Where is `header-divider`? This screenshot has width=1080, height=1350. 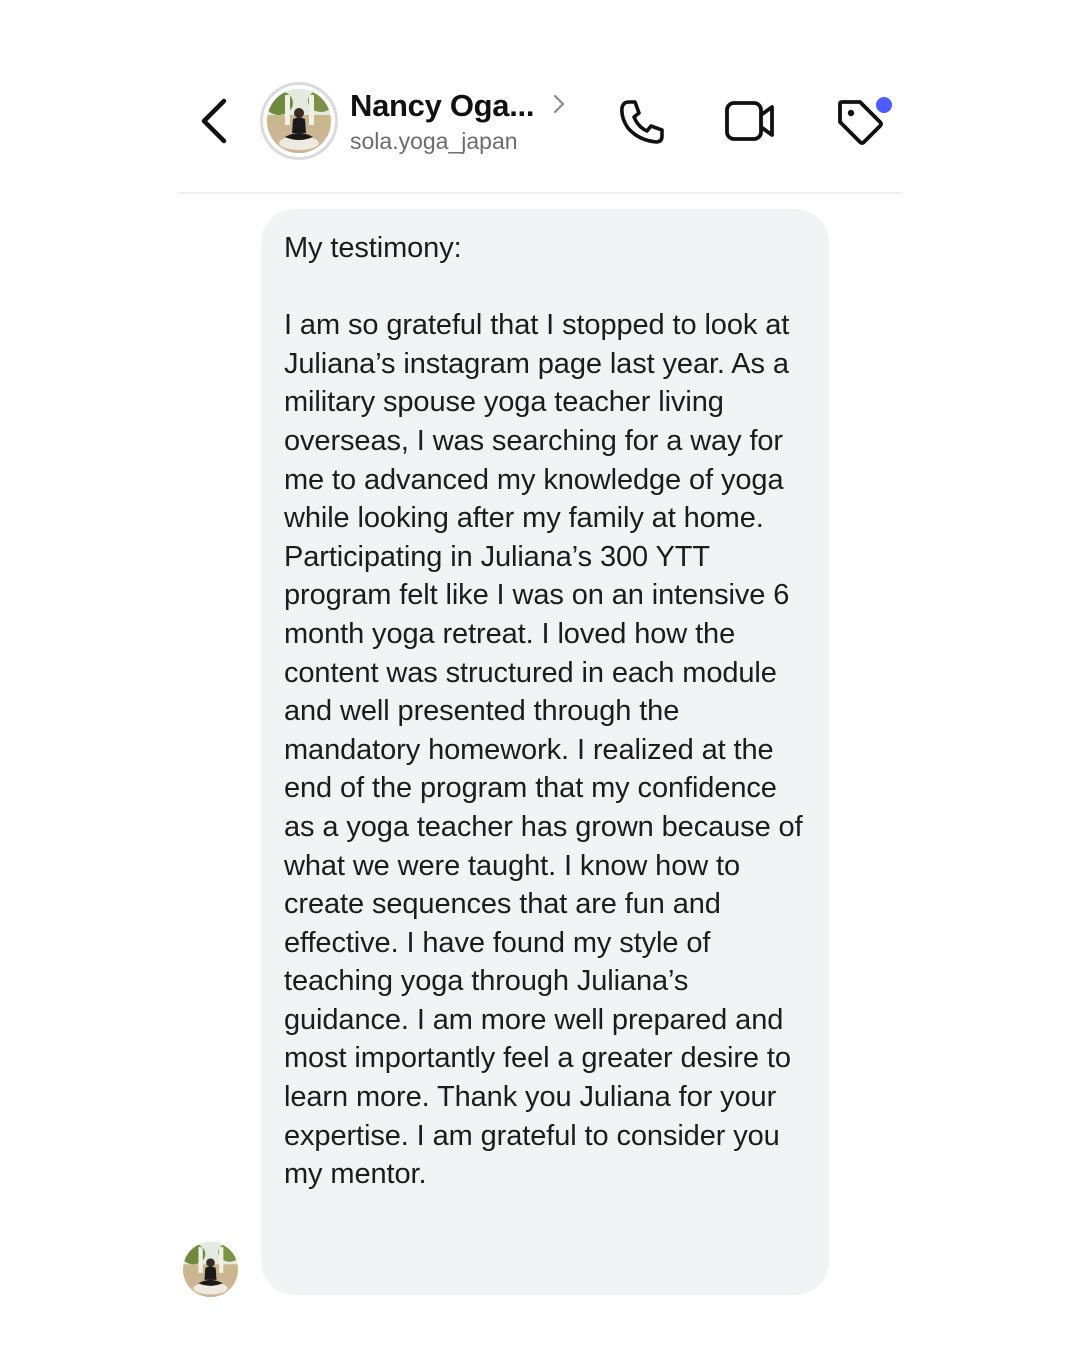 header-divider is located at coordinates (540, 193).